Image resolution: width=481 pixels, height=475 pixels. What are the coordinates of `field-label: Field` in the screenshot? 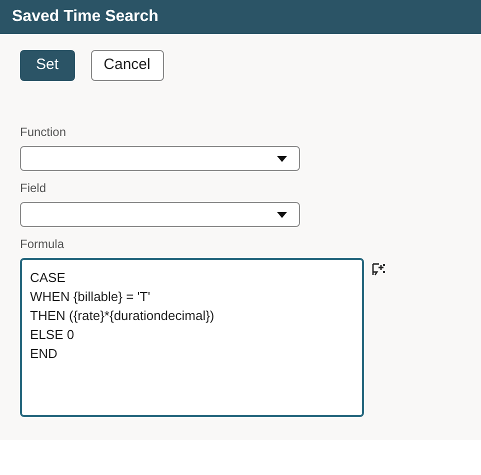 It's located at (34, 188).